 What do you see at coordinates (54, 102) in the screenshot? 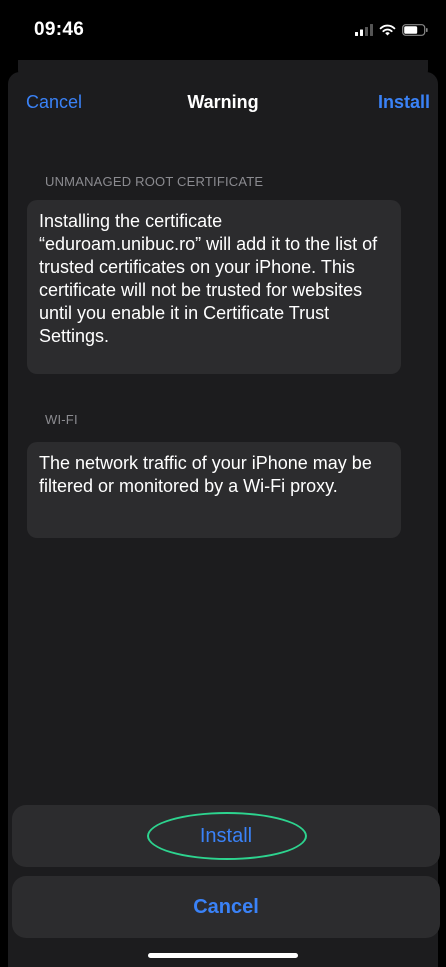
I see `nav-cancel-button: Cancel` at bounding box center [54, 102].